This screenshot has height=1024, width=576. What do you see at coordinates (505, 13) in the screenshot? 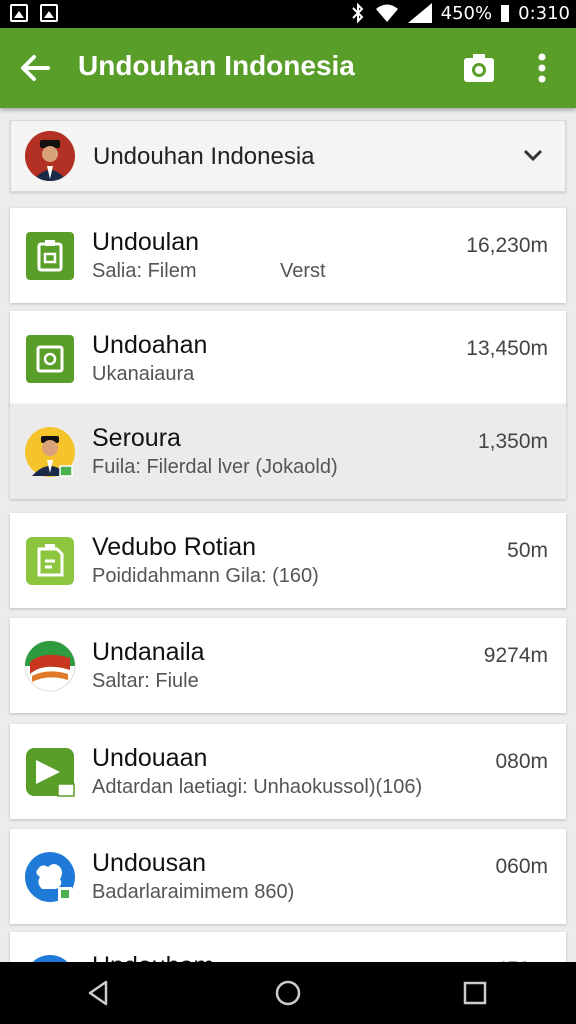
I see `battery-icon` at bounding box center [505, 13].